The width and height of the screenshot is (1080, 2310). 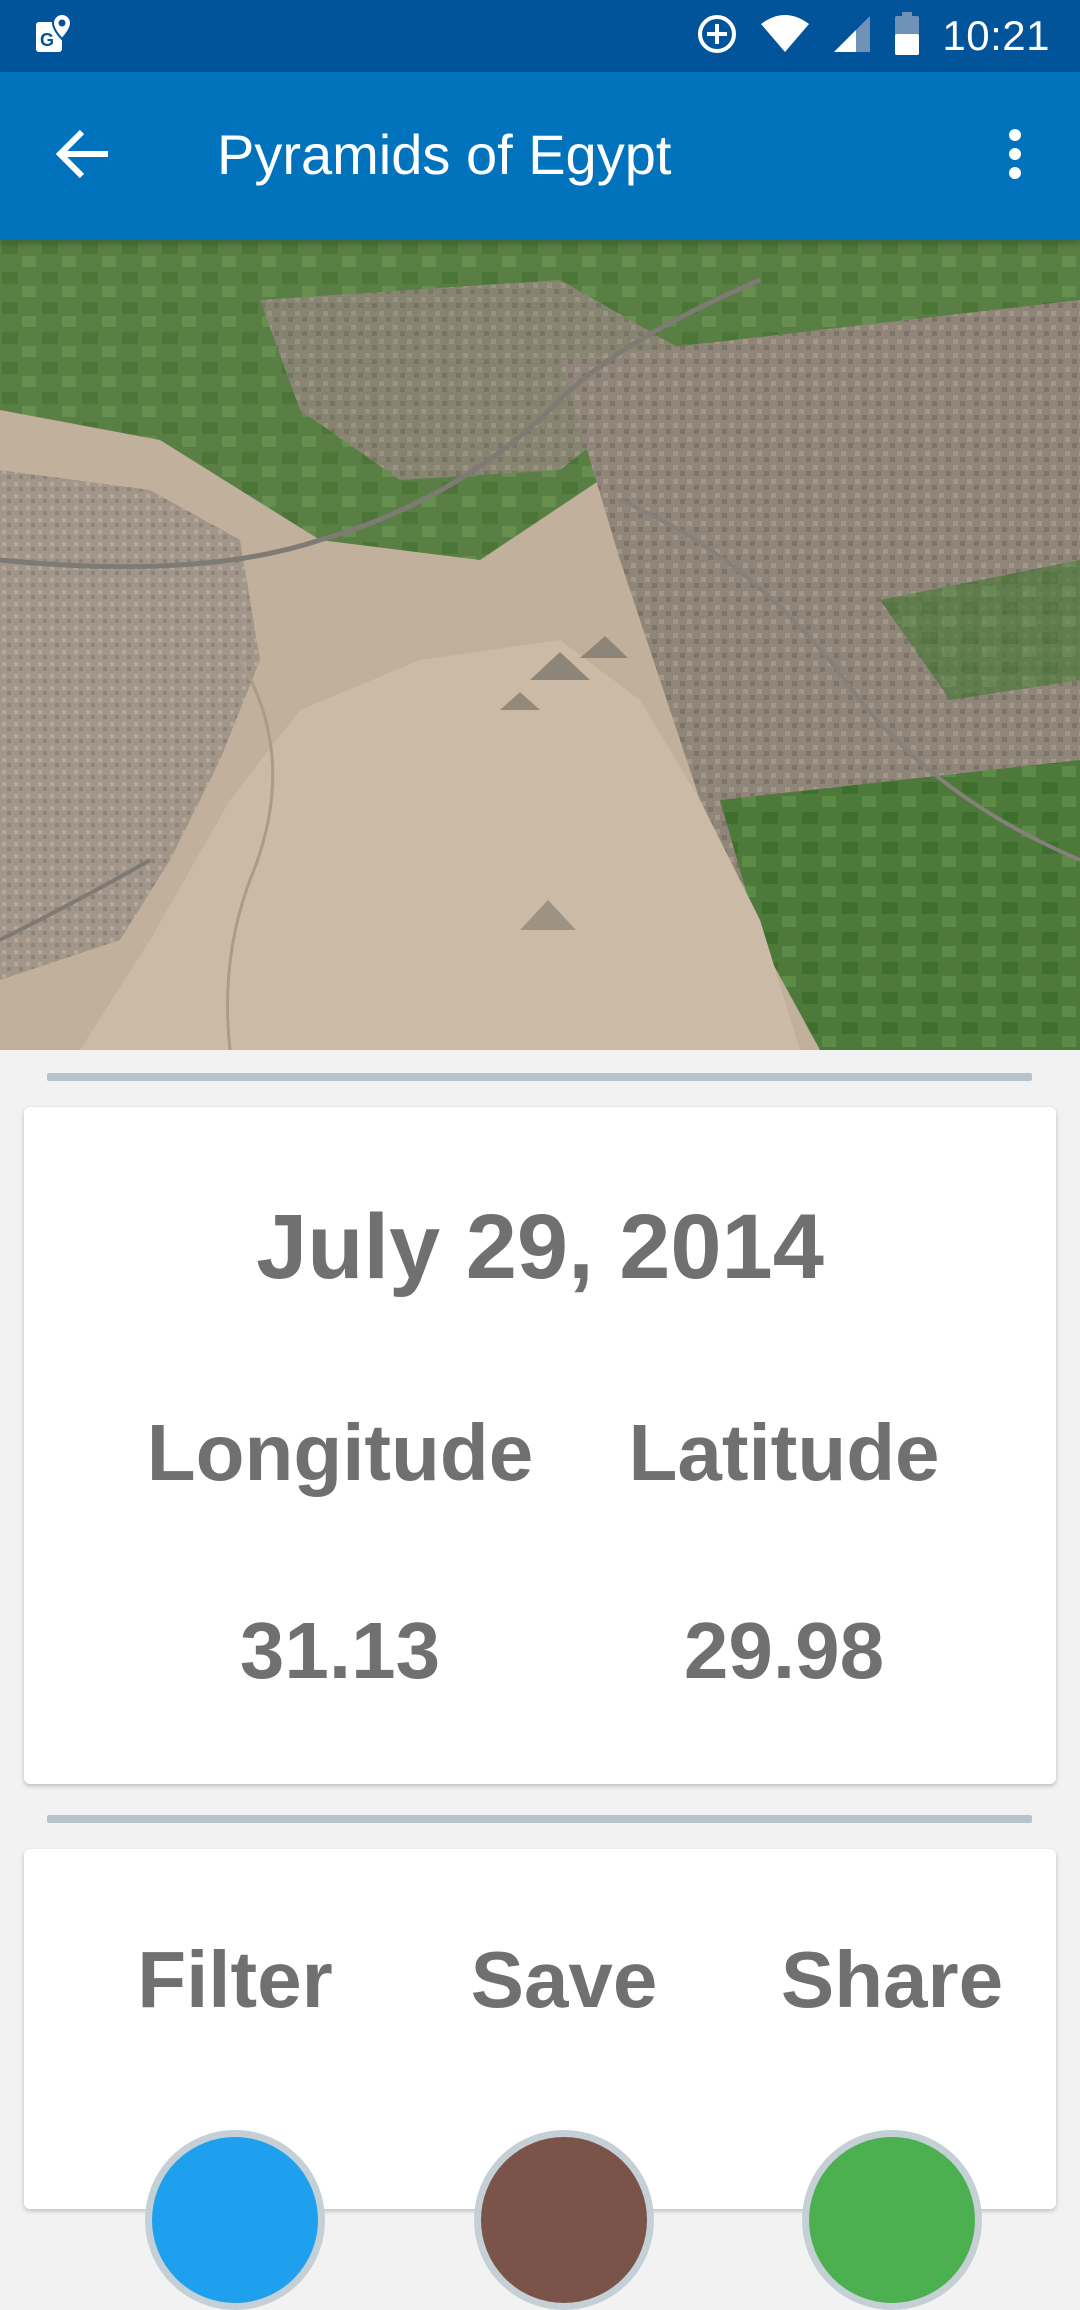 I want to click on filter-label: Filter, so click(x=235, y=1980).